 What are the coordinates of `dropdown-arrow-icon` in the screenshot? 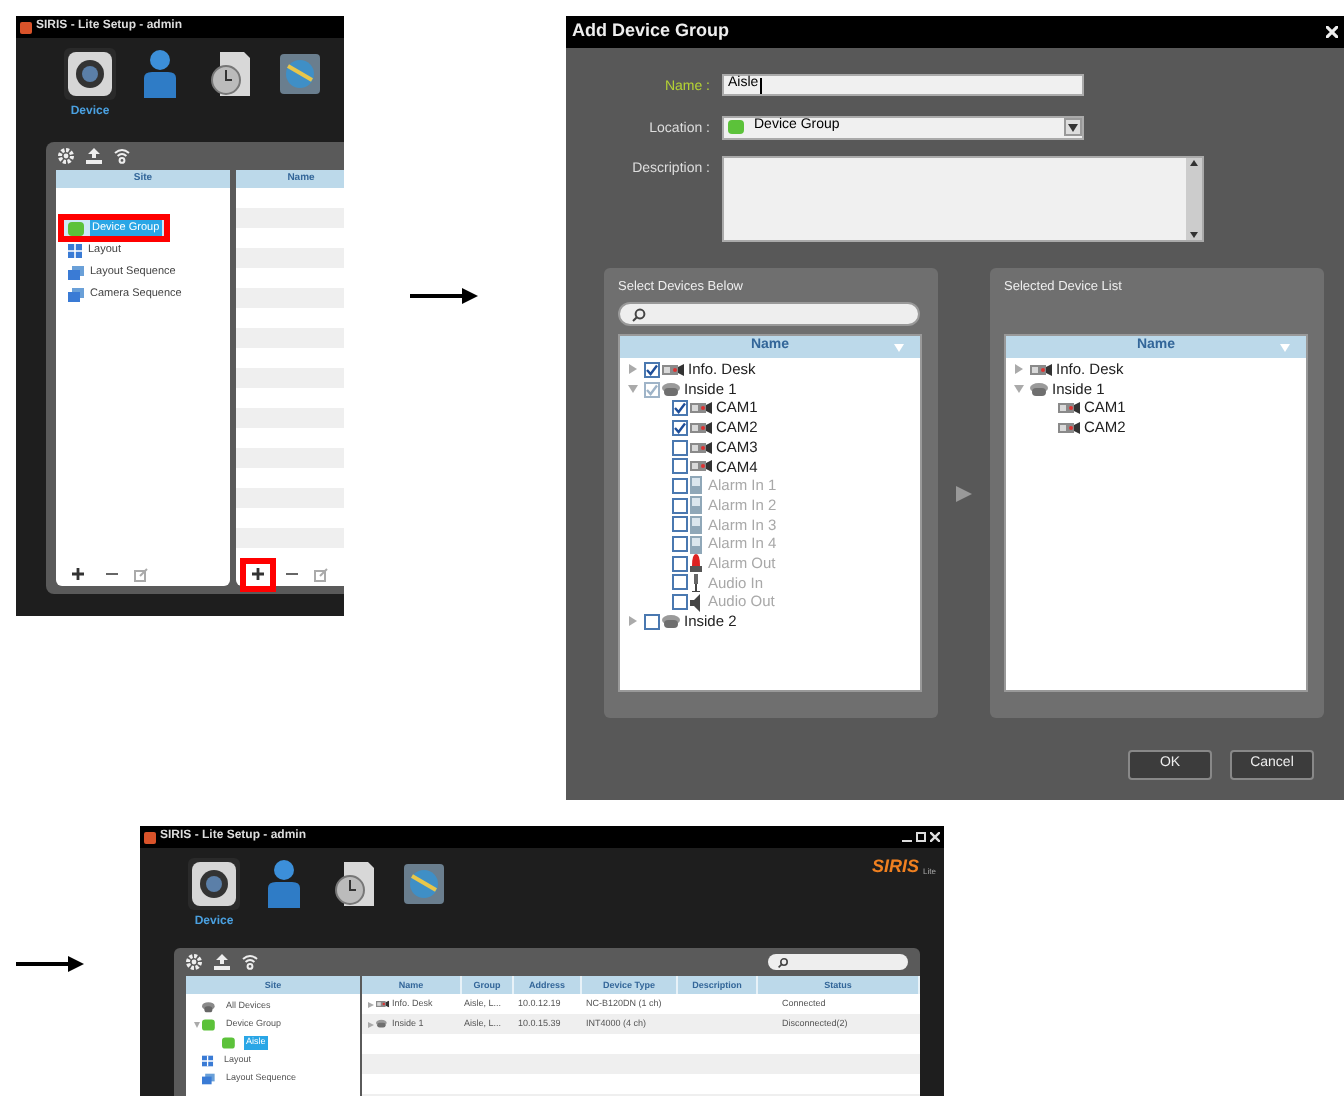 It's located at (1073, 127).